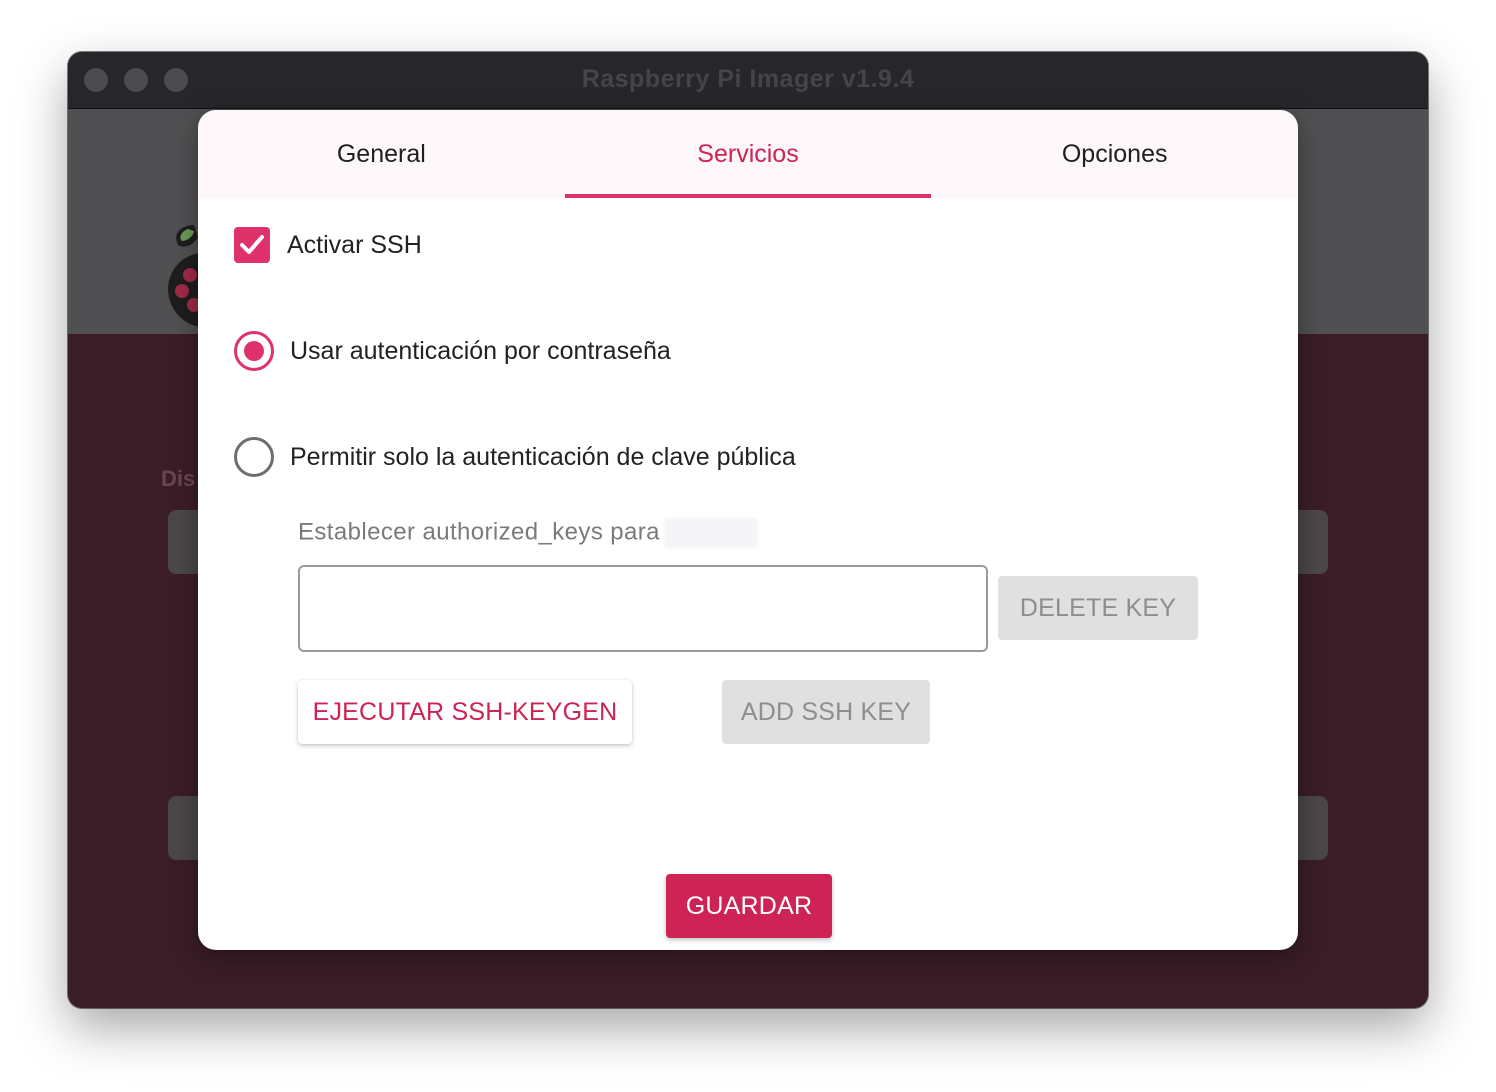 Image resolution: width=1496 pixels, height=1092 pixels. What do you see at coordinates (178, 478) in the screenshot?
I see `background-section-label: Dis` at bounding box center [178, 478].